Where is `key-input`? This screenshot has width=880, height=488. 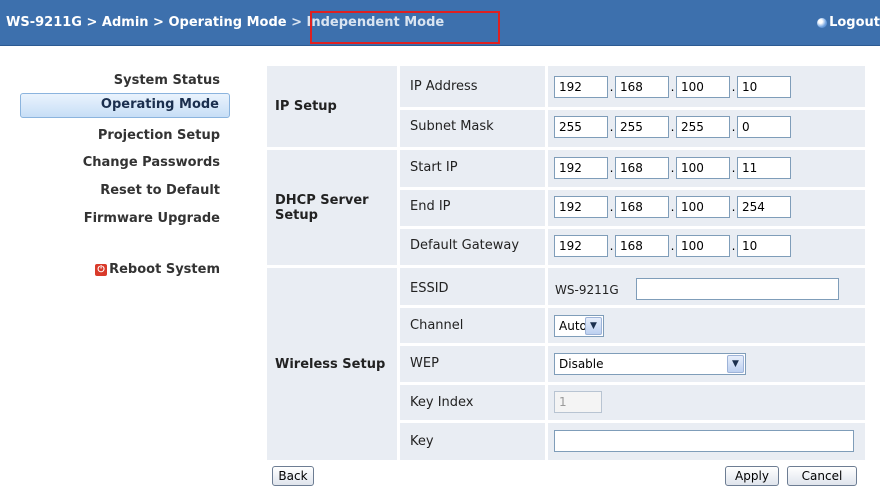 key-input is located at coordinates (704, 441).